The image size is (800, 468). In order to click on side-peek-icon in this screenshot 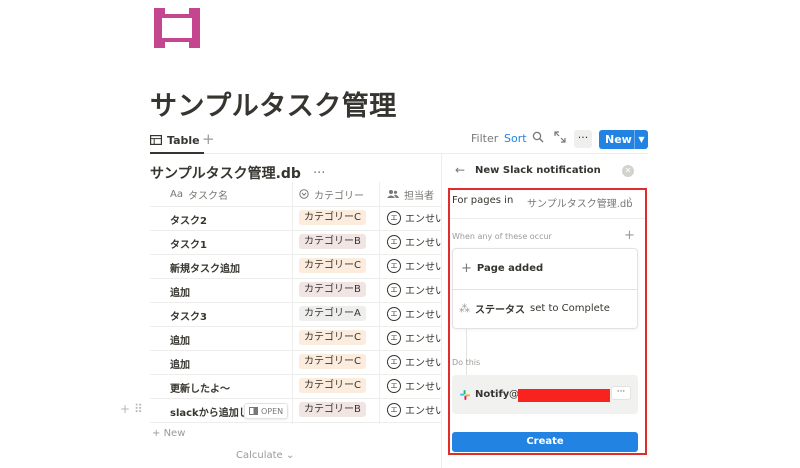, I will do `click(253, 411)`.